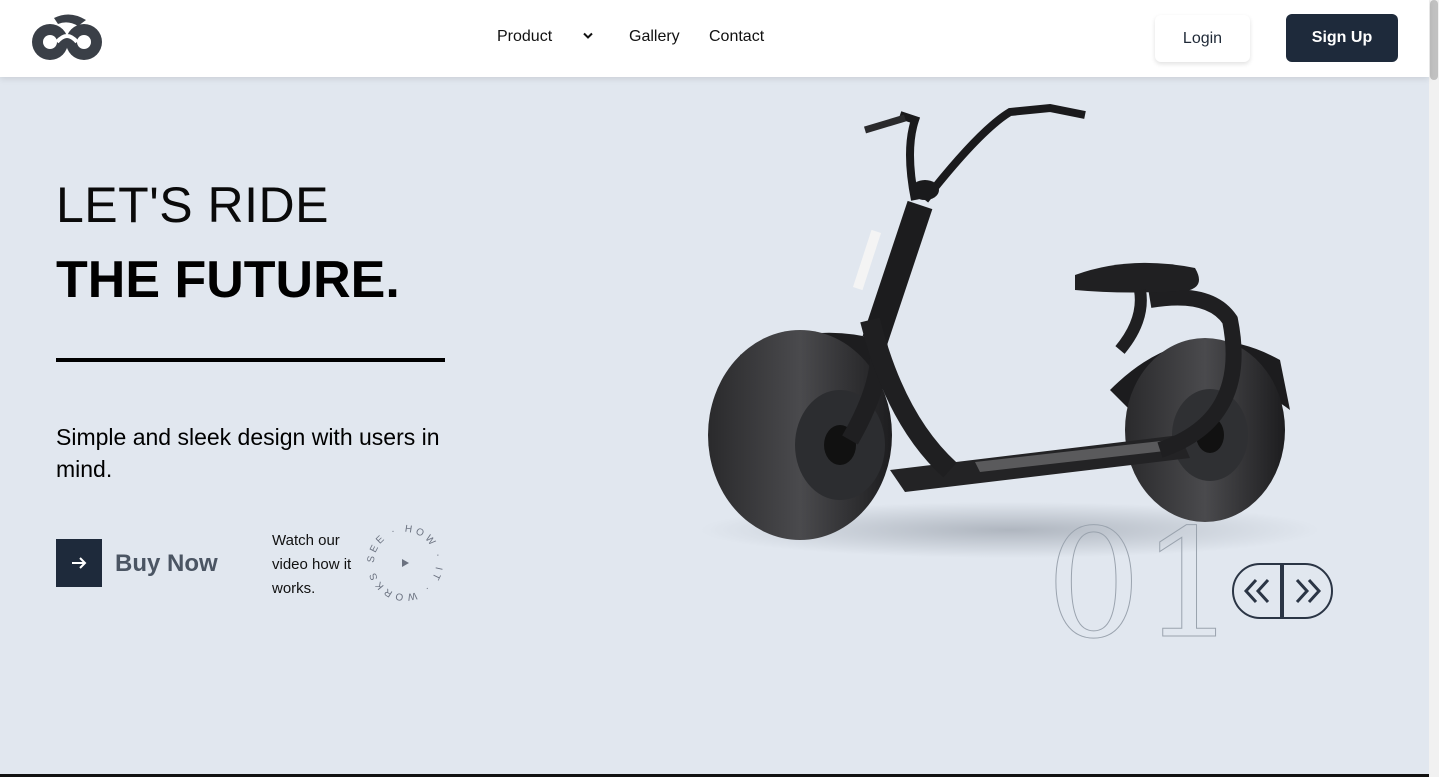 This screenshot has width=1439, height=777. I want to click on nav-product: Product, so click(524, 37).